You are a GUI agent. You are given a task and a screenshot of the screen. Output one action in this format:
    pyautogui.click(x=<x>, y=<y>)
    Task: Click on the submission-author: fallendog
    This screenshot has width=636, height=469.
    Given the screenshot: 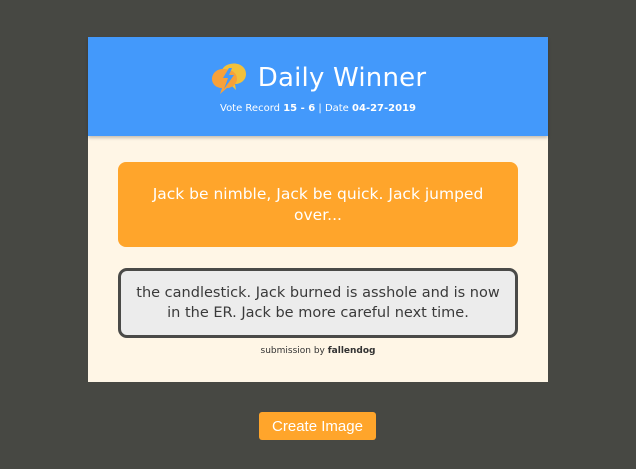 What is the action you would take?
    pyautogui.click(x=351, y=351)
    